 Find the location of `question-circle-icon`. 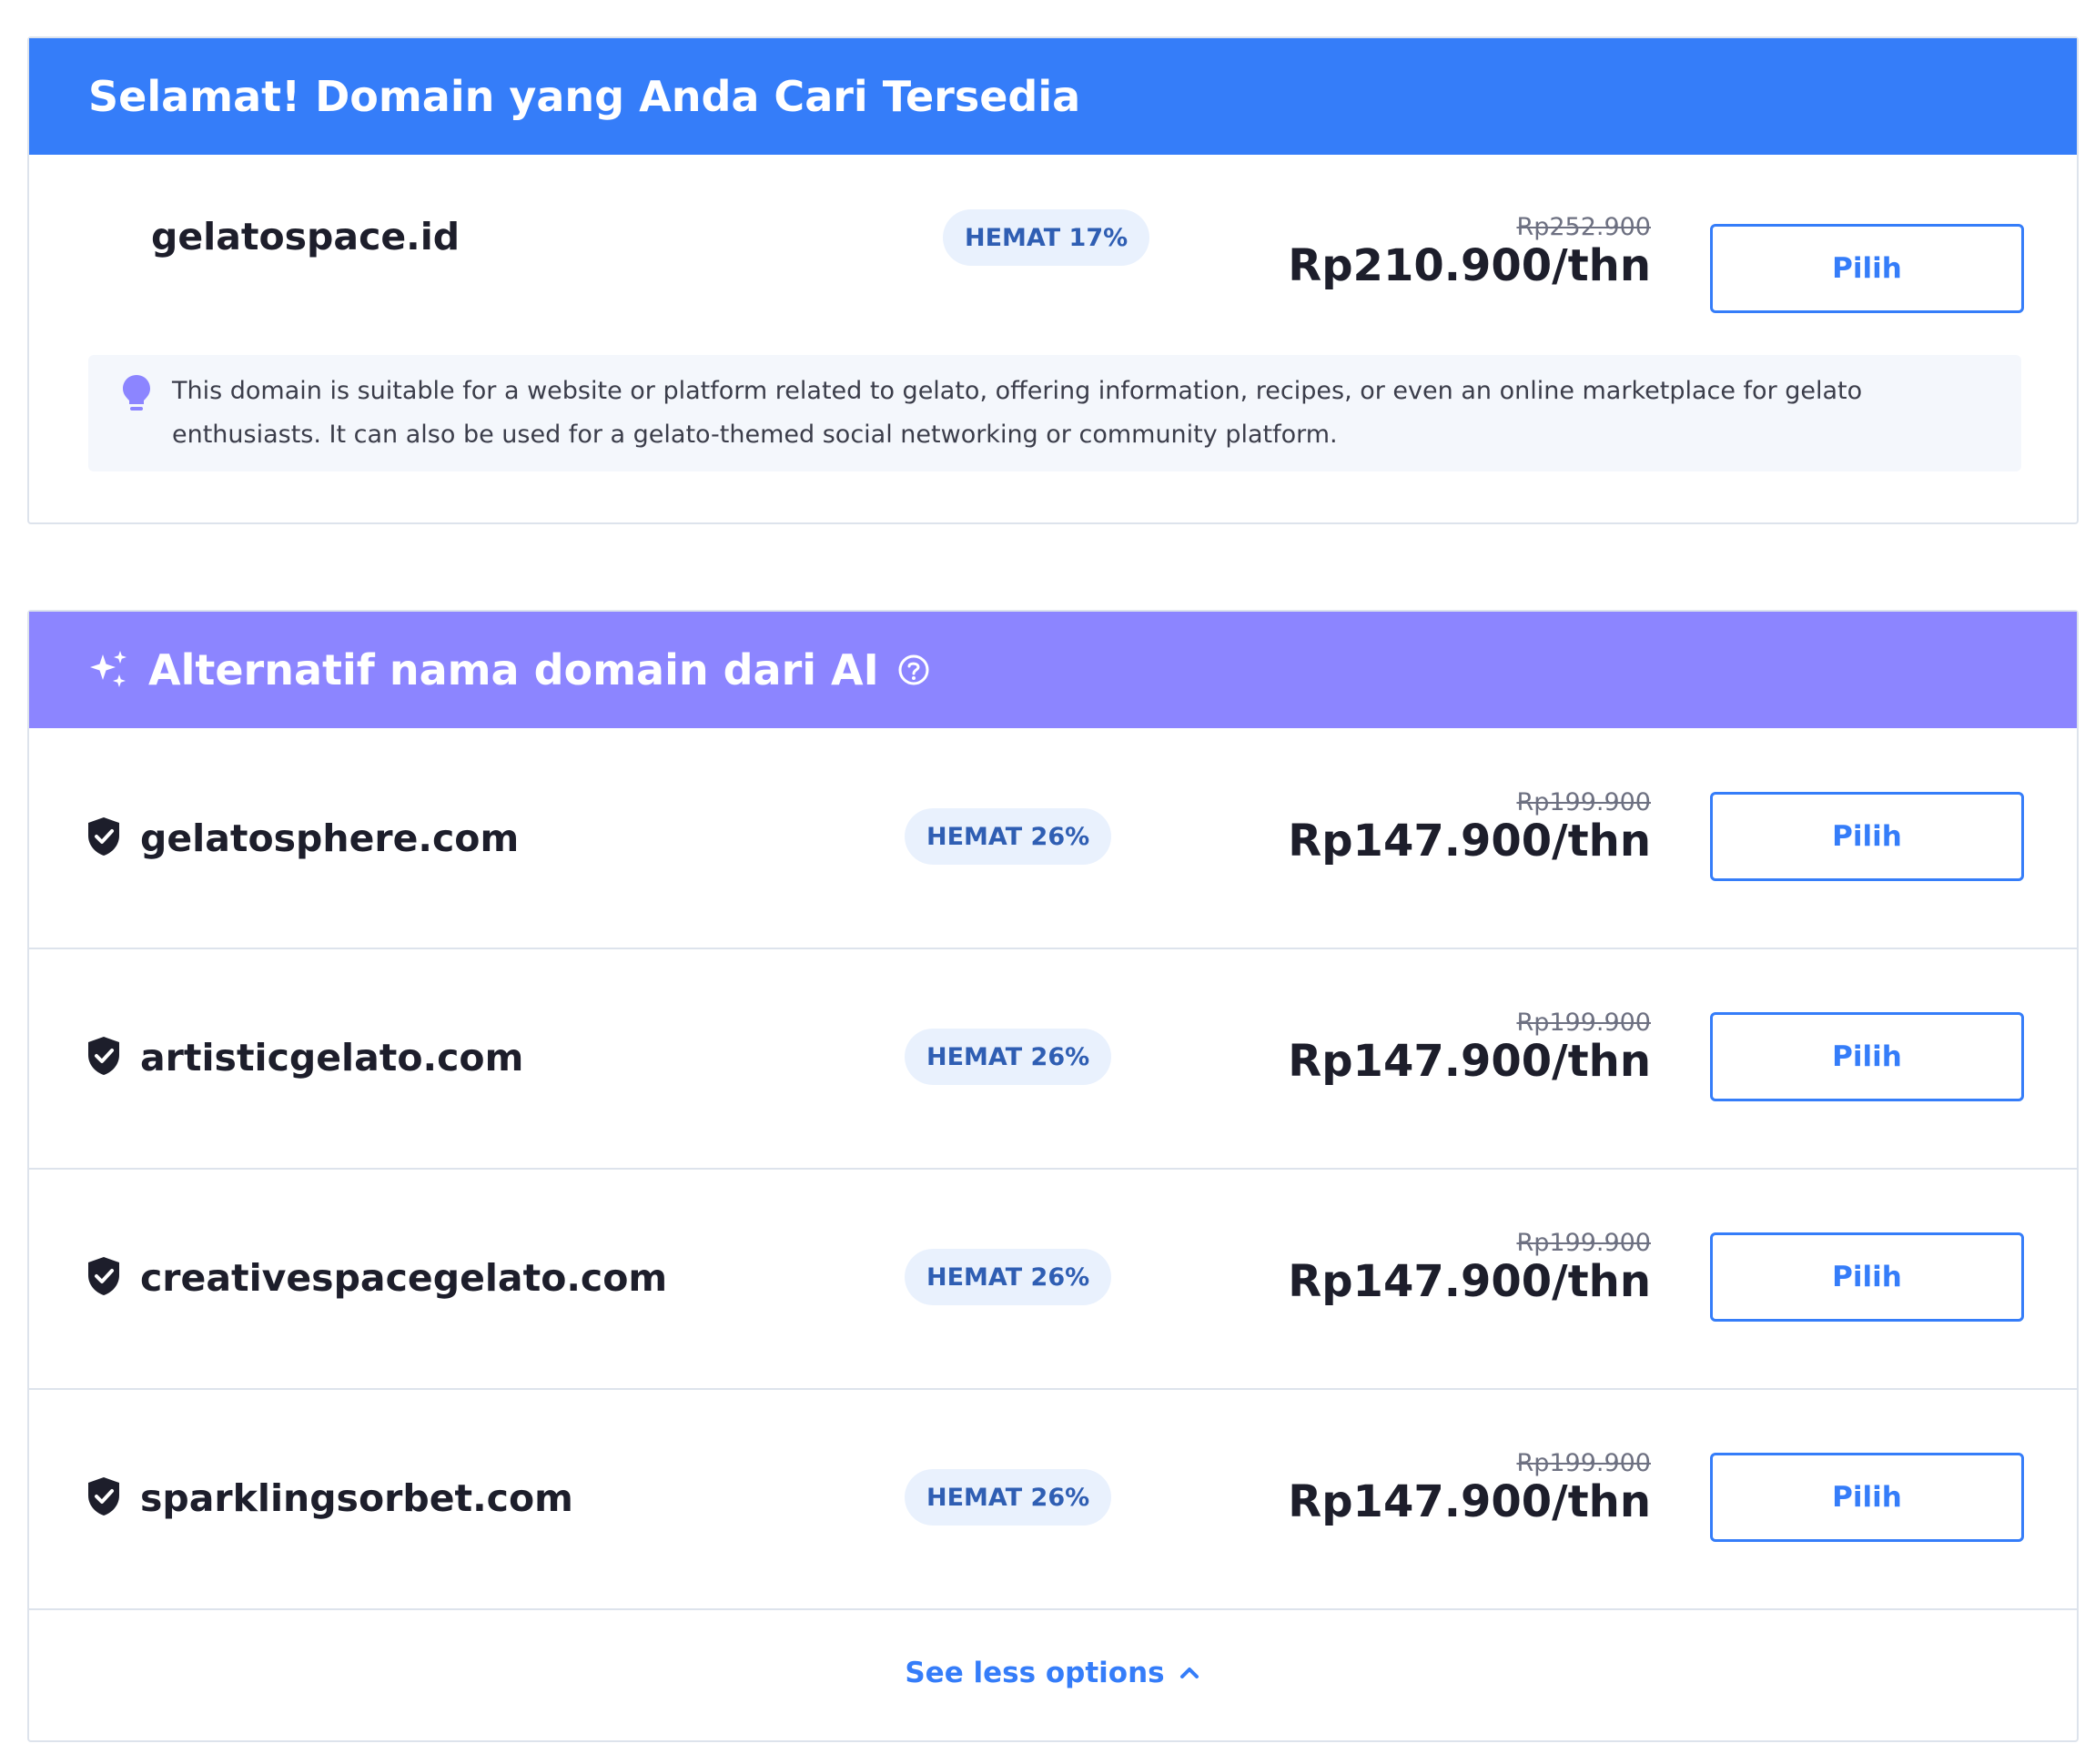

question-circle-icon is located at coordinates (913, 670).